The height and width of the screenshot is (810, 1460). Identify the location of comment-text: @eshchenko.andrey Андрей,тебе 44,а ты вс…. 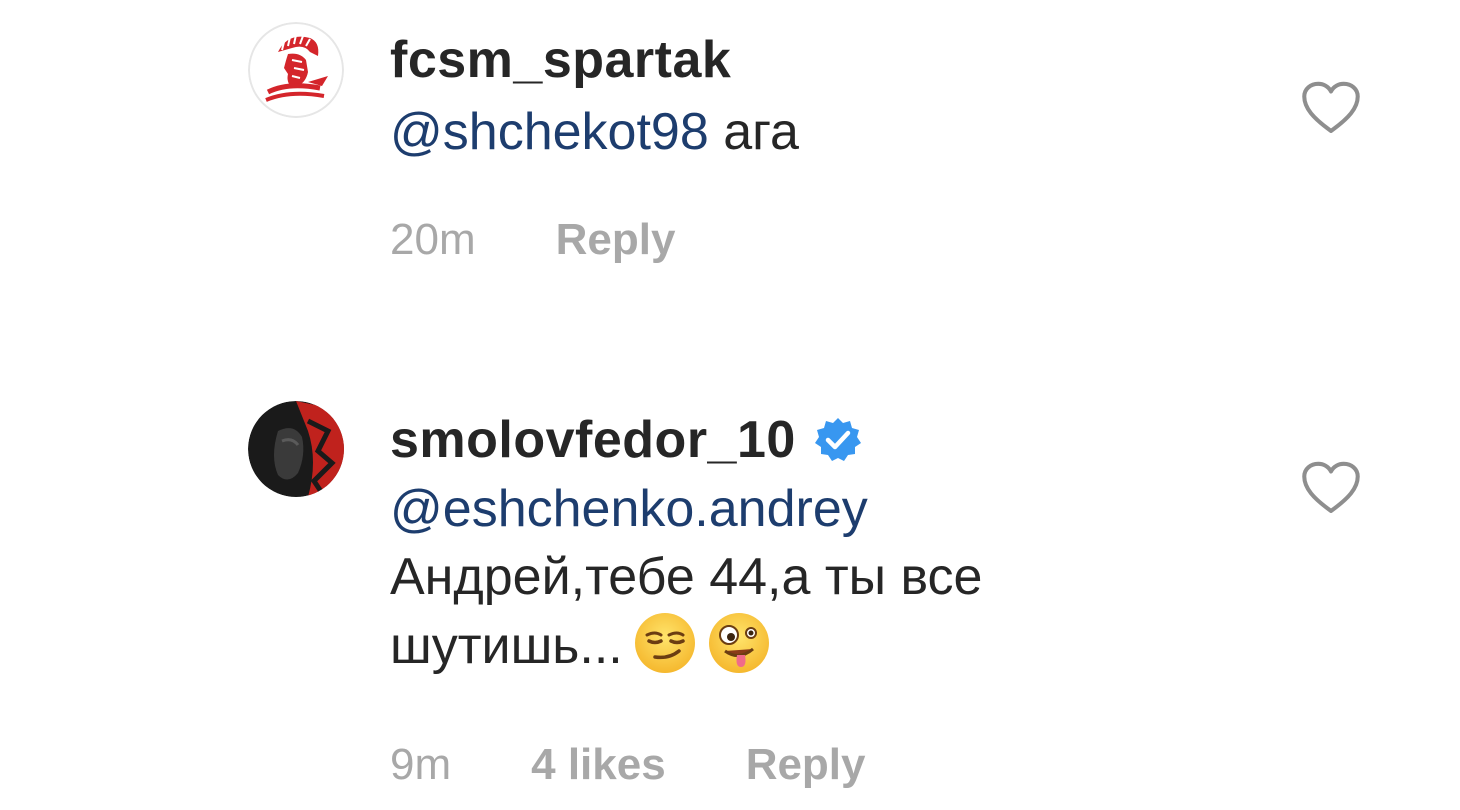
(800, 577).